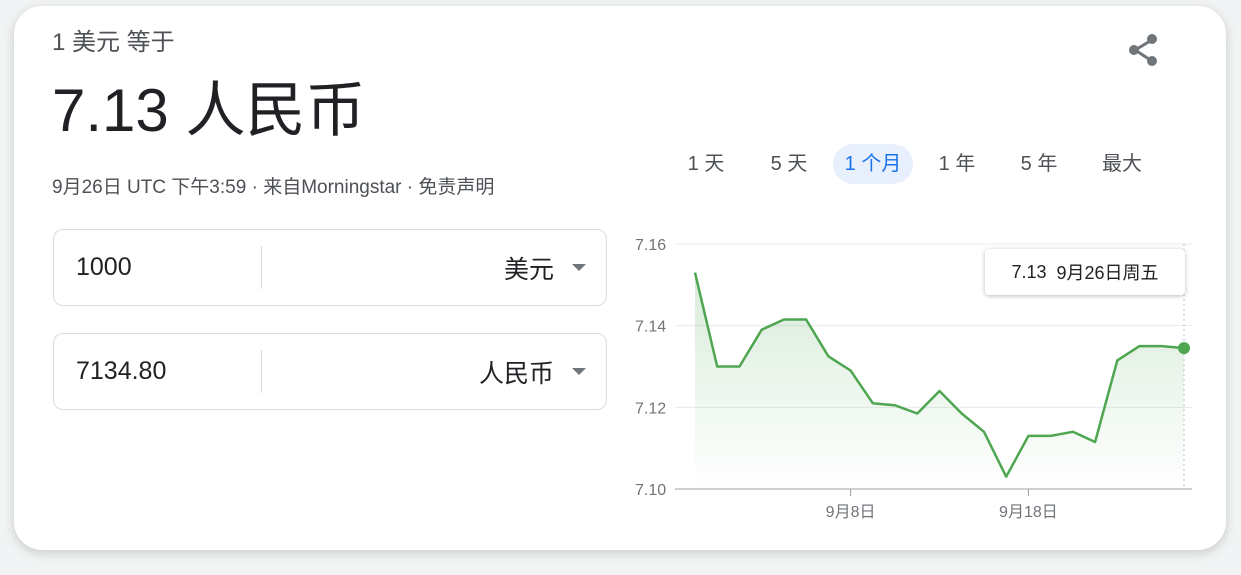 This screenshot has height=575, width=1241. What do you see at coordinates (706, 164) in the screenshot?
I see `tab-1-day: 1 天` at bounding box center [706, 164].